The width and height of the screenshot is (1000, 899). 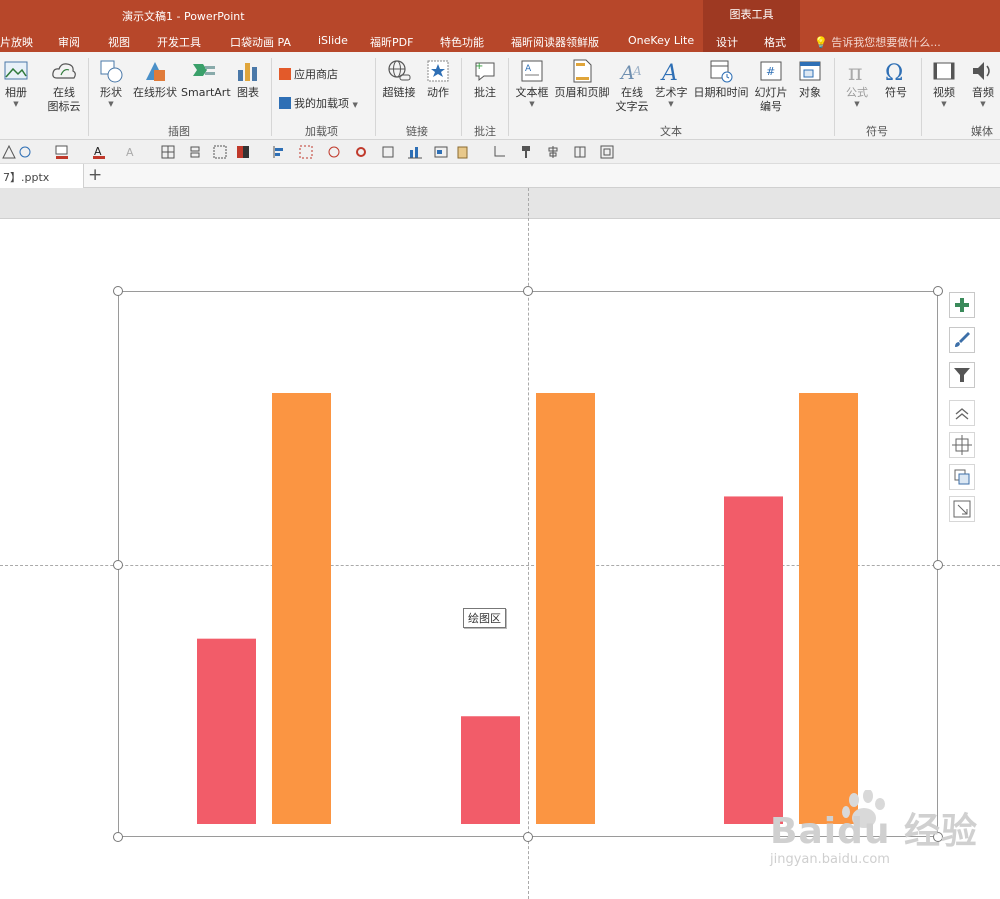 What do you see at coordinates (417, 131) in the screenshot?
I see `group-label-links: 链接` at bounding box center [417, 131].